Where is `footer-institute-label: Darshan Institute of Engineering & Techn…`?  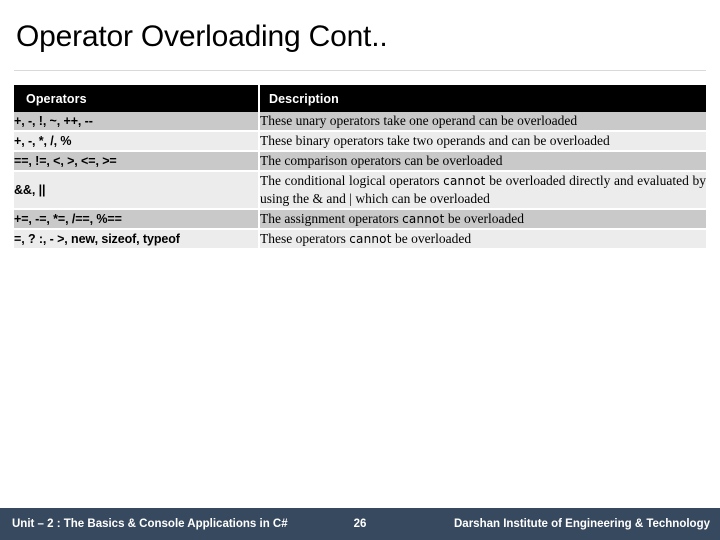
footer-institute-label: Darshan Institute of Engineering & Techn… is located at coordinates (582, 524).